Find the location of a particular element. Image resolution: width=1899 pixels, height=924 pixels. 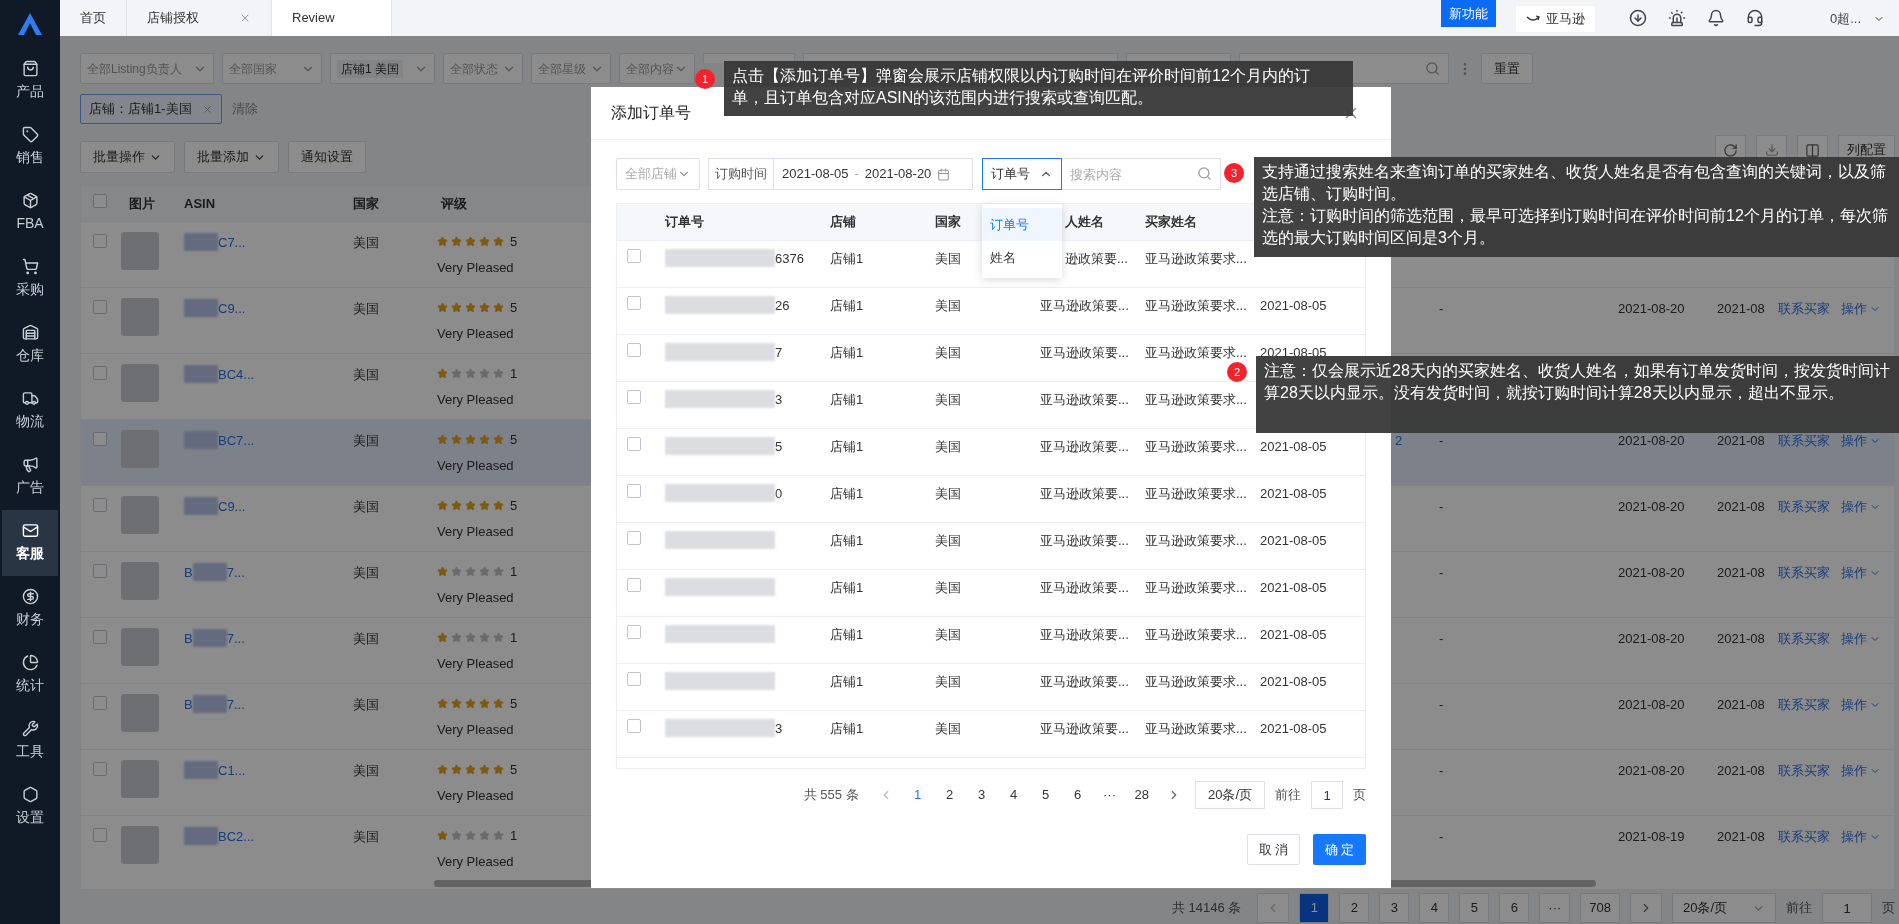

order-number-fragment: 0 is located at coordinates (779, 494).